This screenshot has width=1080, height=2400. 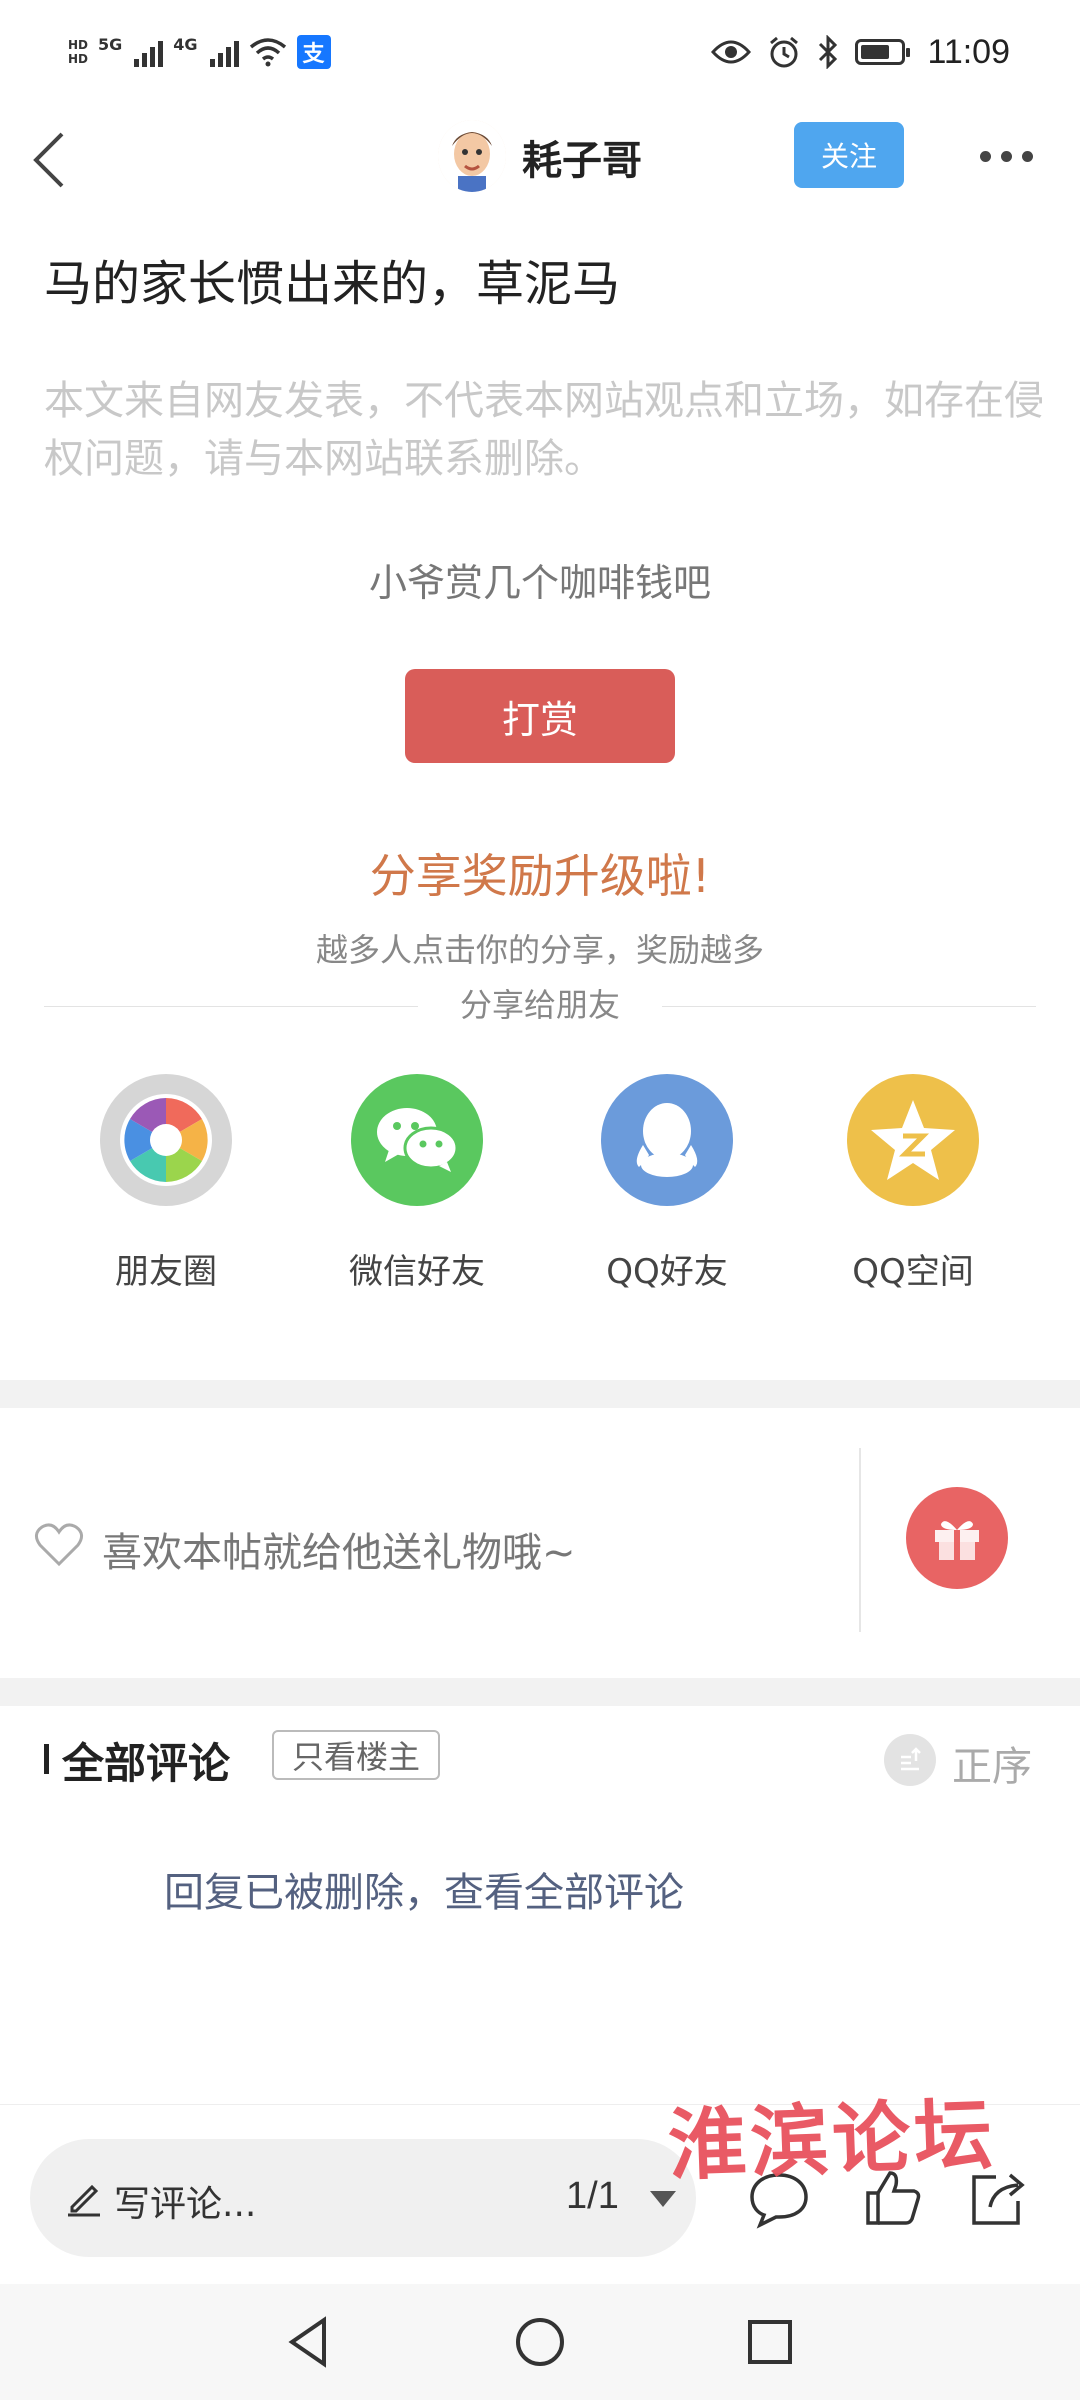 I want to click on status-bar: HD HD 5G 4G 支 11:09, so click(x=540, y=50).